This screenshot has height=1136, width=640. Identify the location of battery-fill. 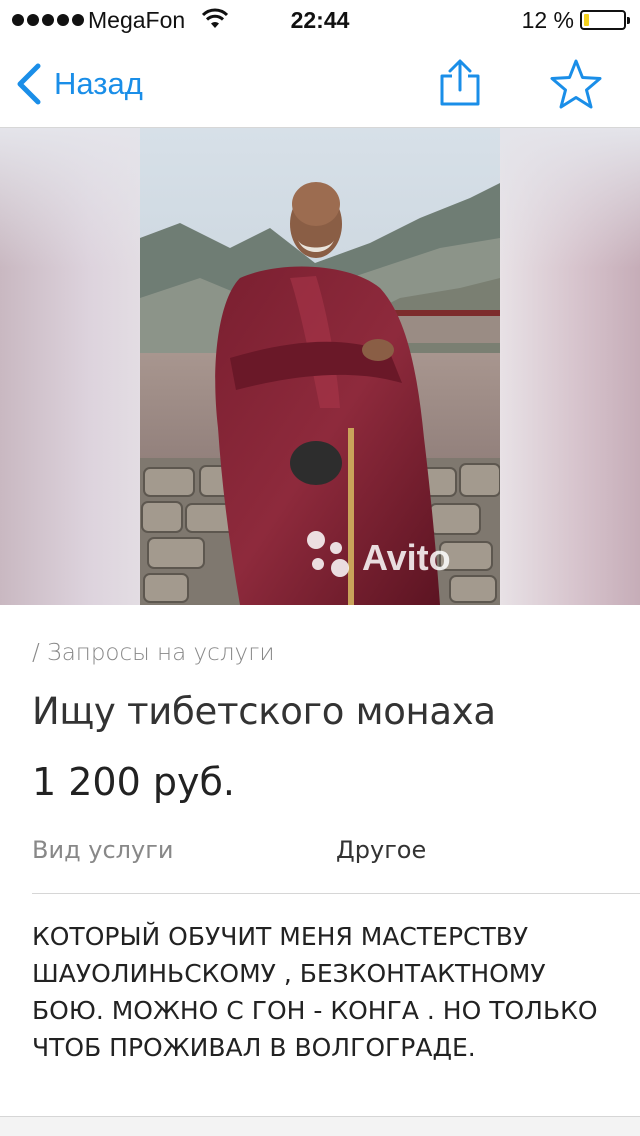
(586, 20).